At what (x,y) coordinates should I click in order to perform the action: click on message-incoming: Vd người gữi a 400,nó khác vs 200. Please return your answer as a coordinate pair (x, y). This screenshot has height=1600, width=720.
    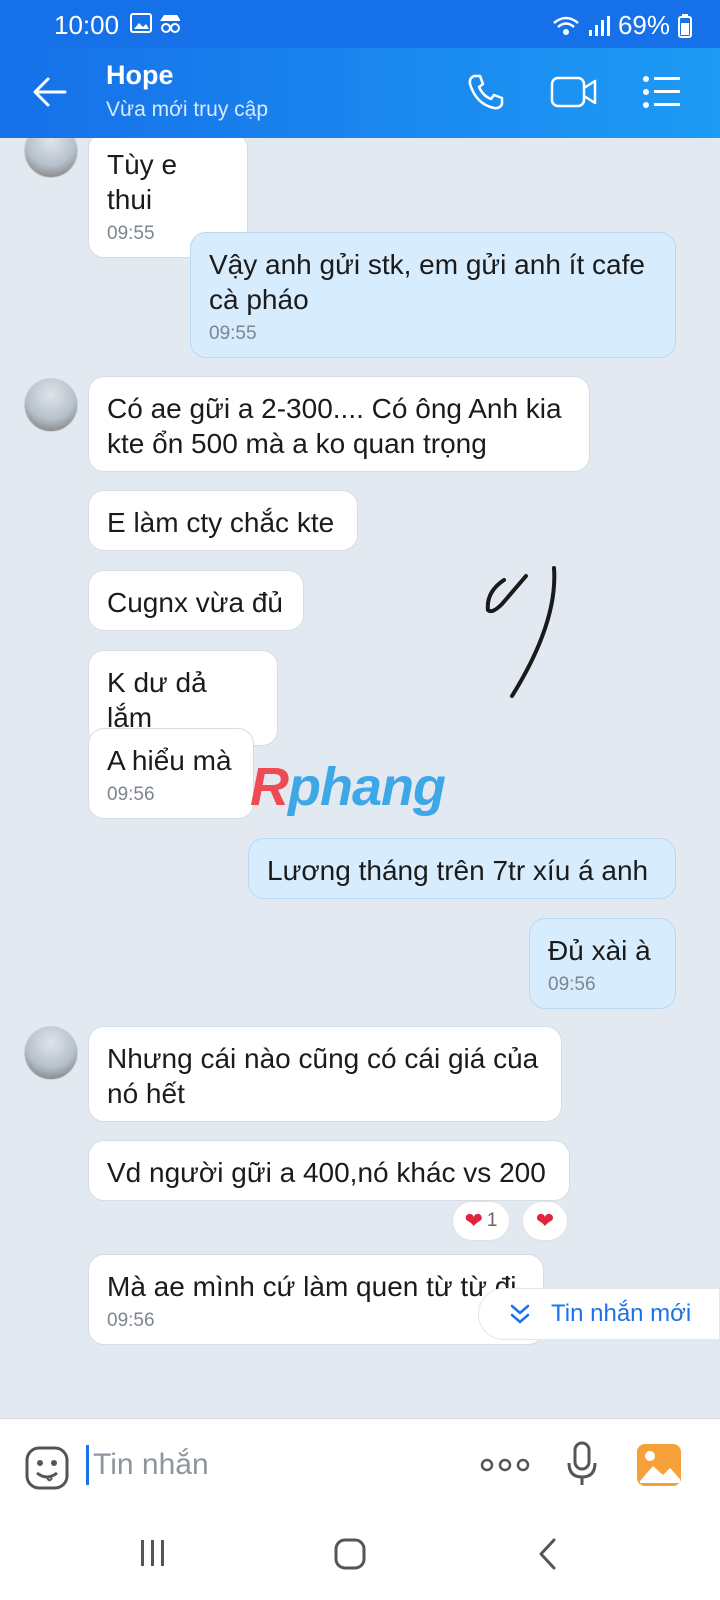
    Looking at the image, I should click on (329, 1170).